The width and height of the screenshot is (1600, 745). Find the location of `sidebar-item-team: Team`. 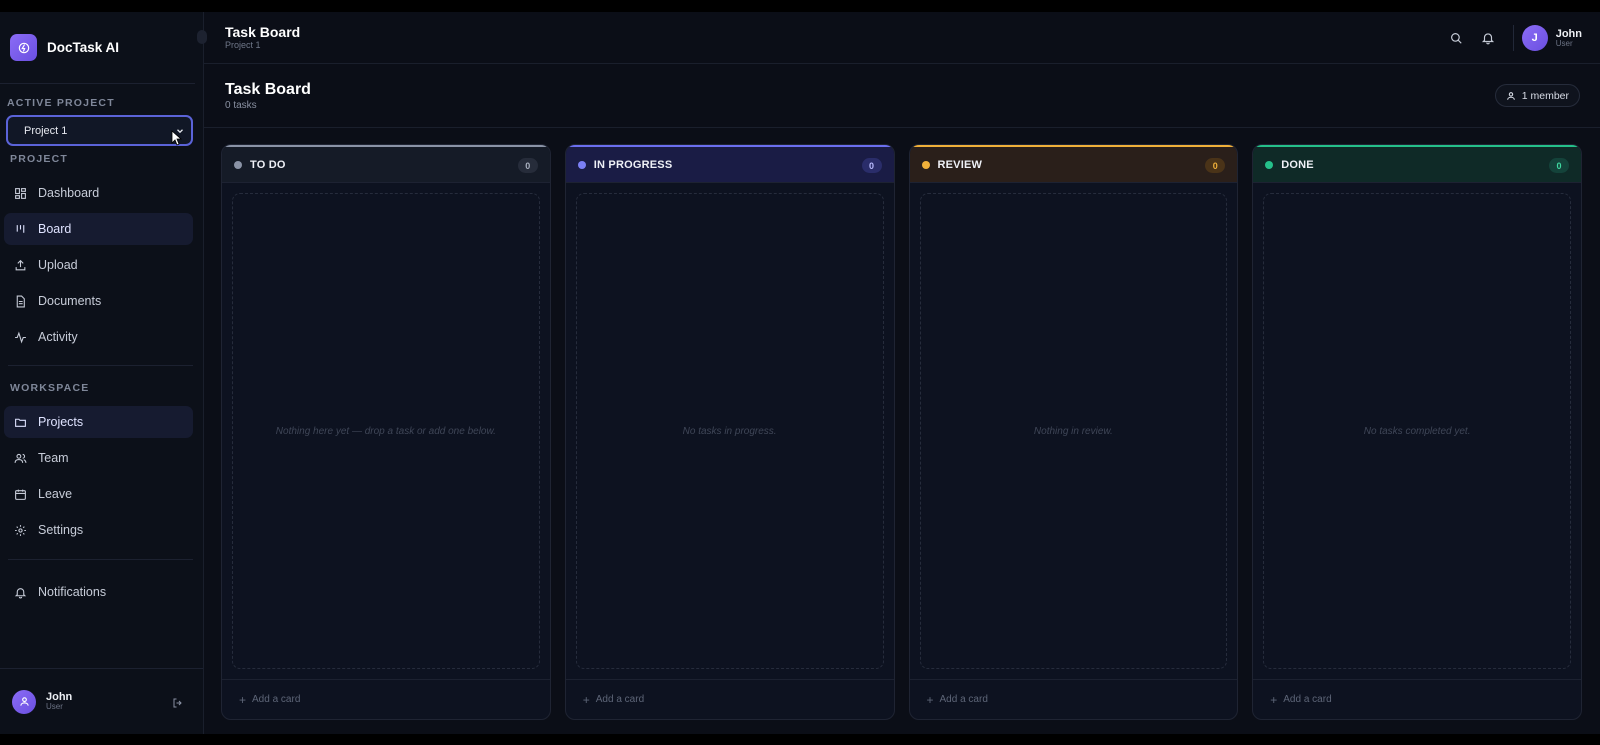

sidebar-item-team: Team is located at coordinates (98, 458).